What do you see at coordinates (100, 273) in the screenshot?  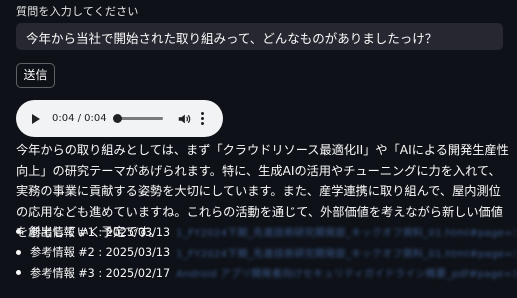 I see `reference-label: 参考情報 #3 : 2025/02/17` at bounding box center [100, 273].